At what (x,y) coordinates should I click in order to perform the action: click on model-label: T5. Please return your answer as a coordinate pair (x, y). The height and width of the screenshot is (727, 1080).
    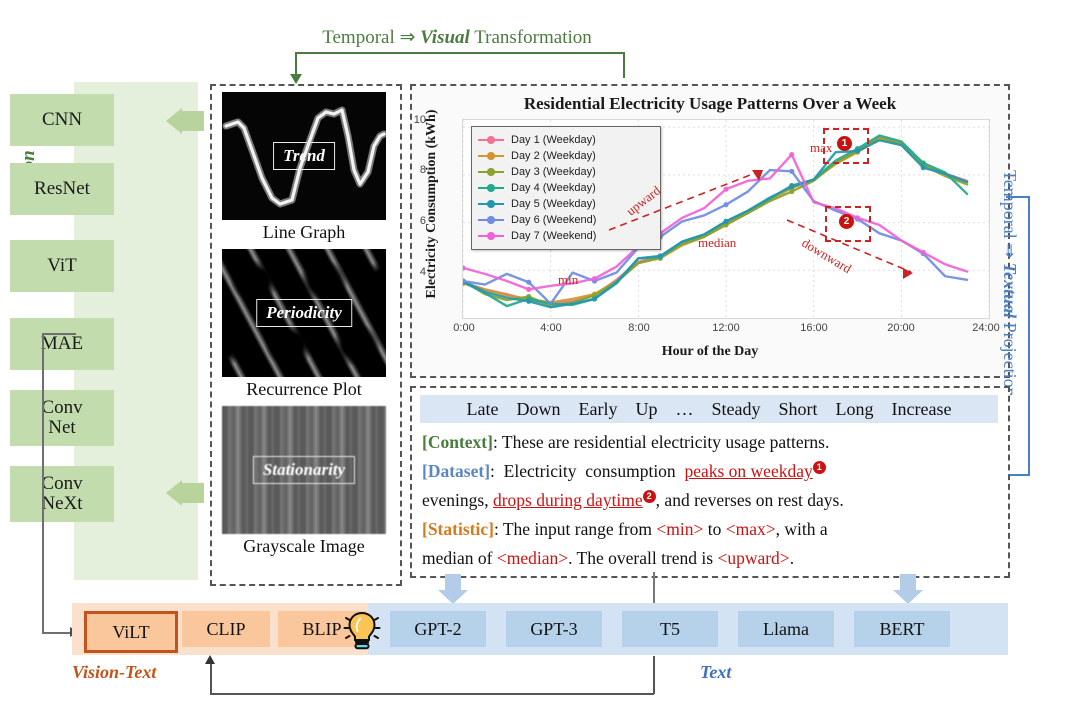
    Looking at the image, I should click on (670, 628).